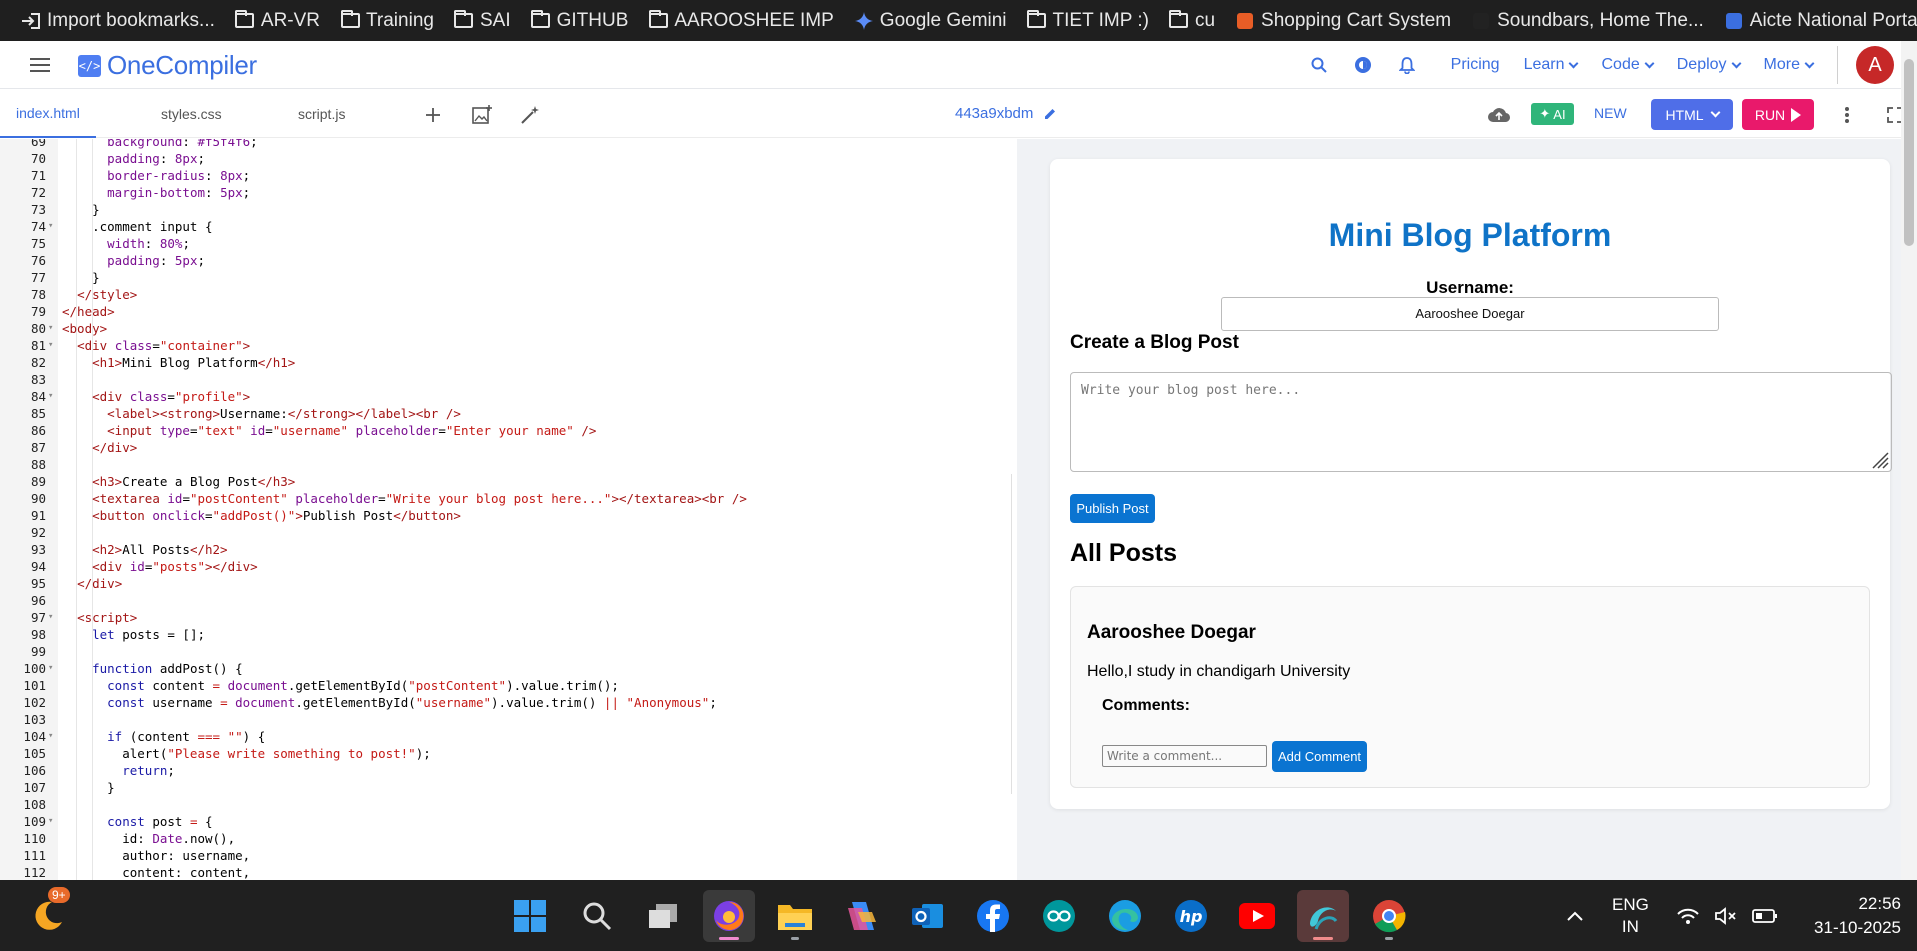 This screenshot has width=1917, height=951. I want to click on bookmark-item: Training, so click(388, 20).